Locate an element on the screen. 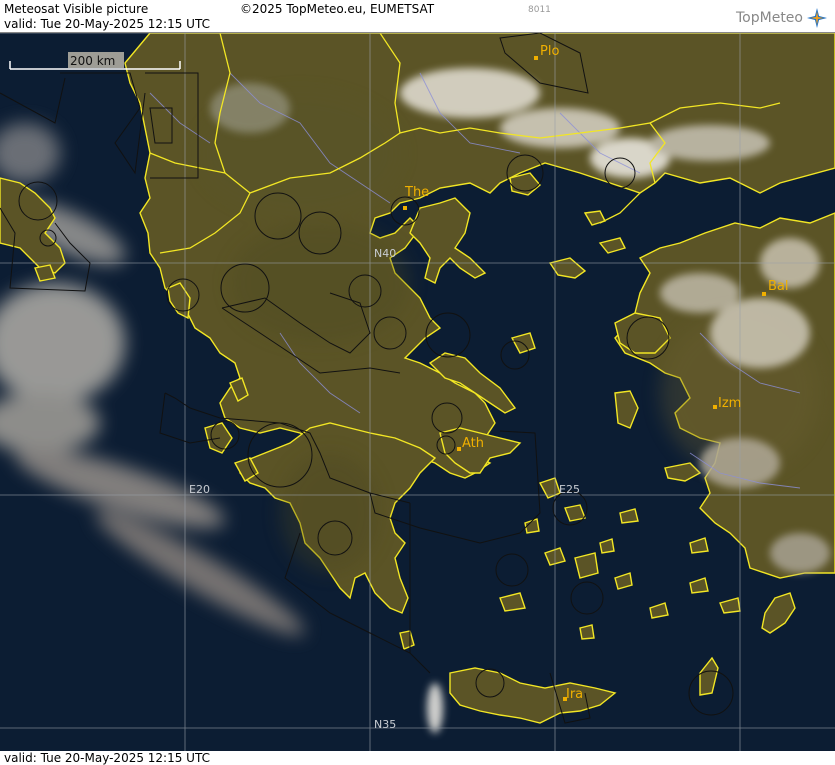  city-label-bal: Bal is located at coordinates (778, 286).